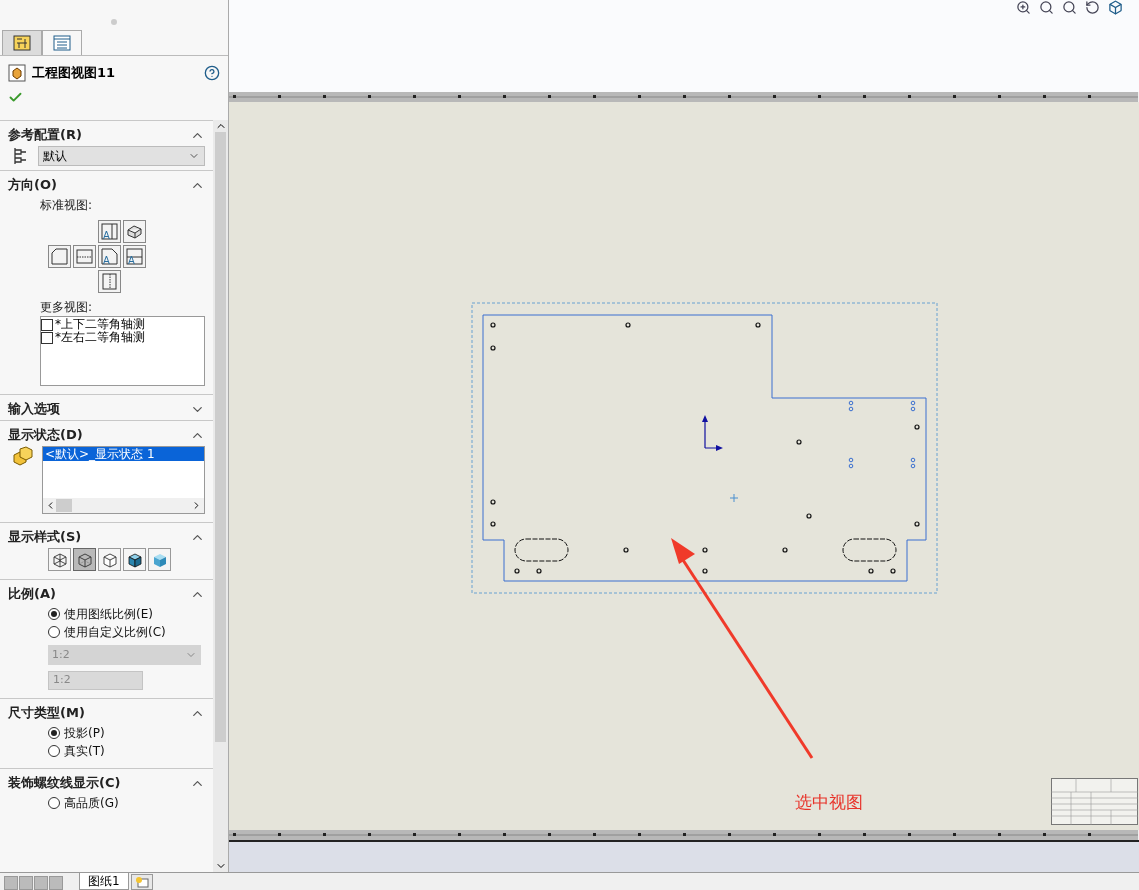 The image size is (1139, 890). What do you see at coordinates (1092, 7) in the screenshot?
I see `rotate-icon` at bounding box center [1092, 7].